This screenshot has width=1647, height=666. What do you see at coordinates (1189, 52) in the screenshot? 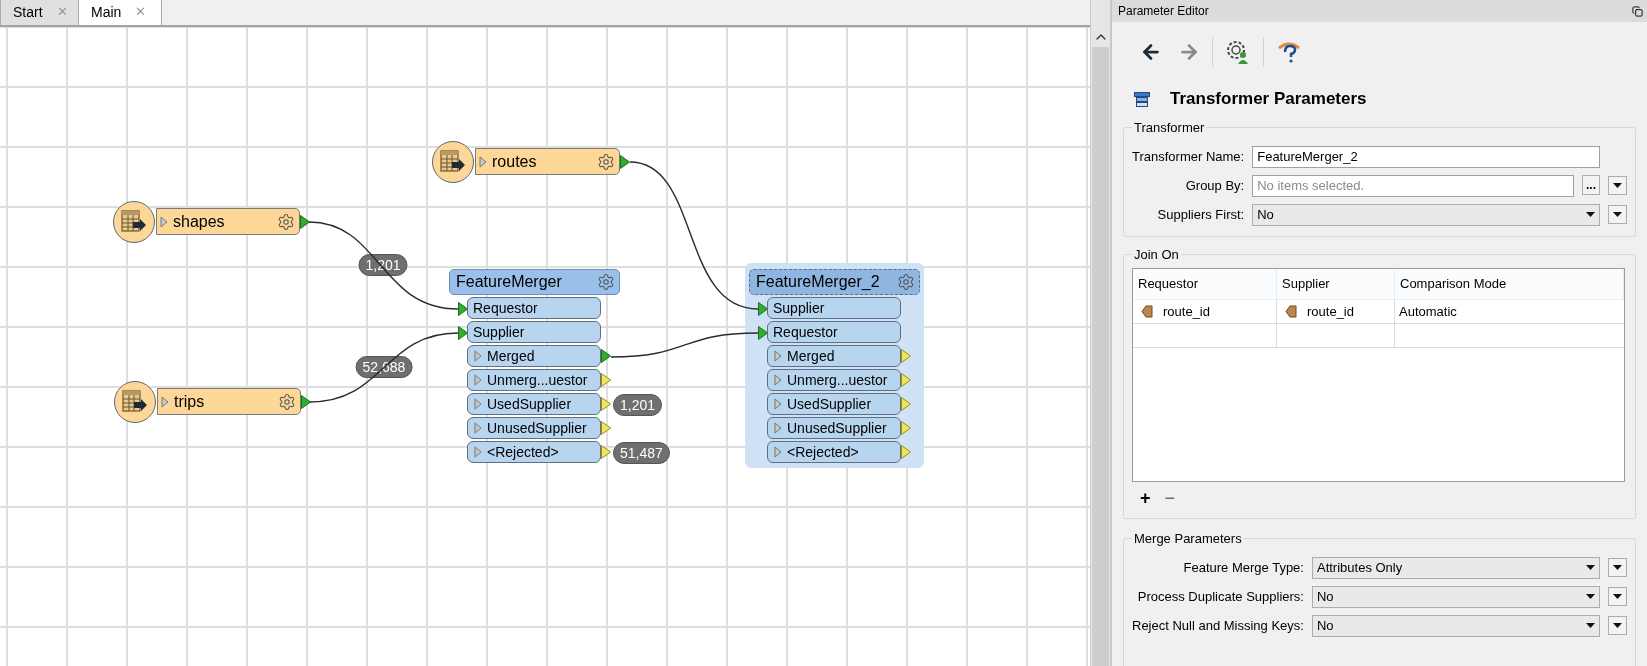
I see `forward-arrow-icon` at bounding box center [1189, 52].